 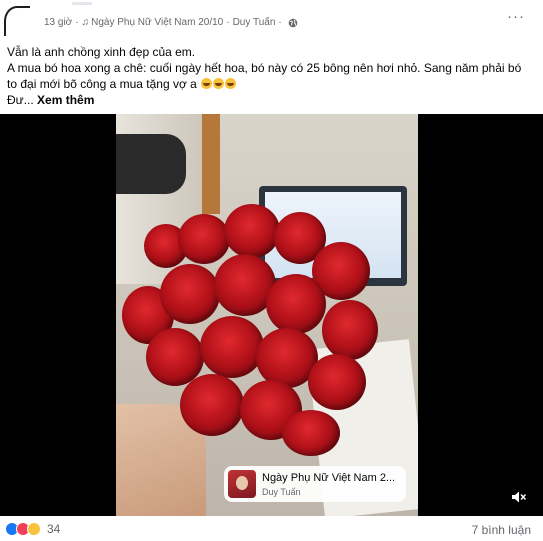 I want to click on audio-artist: Duy Tuấn, so click(x=281, y=492).